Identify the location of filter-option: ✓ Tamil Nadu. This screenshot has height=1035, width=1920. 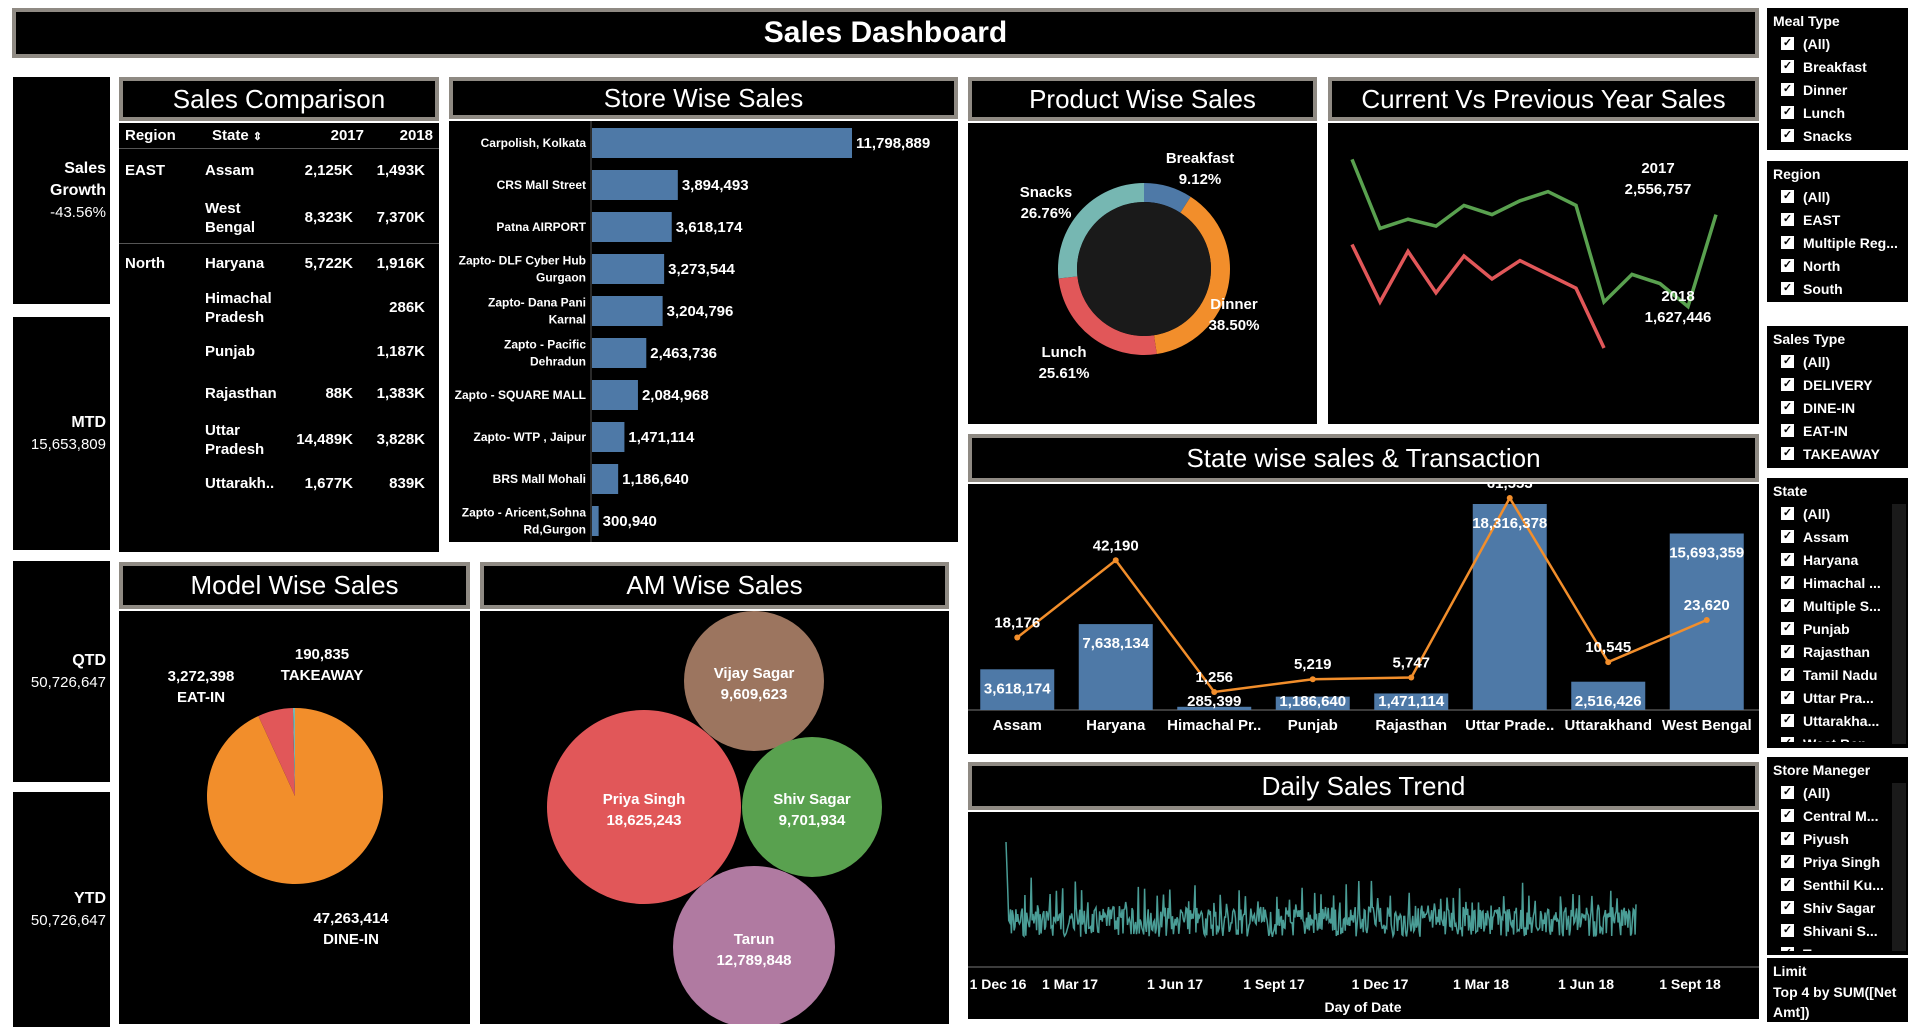
(1837, 674).